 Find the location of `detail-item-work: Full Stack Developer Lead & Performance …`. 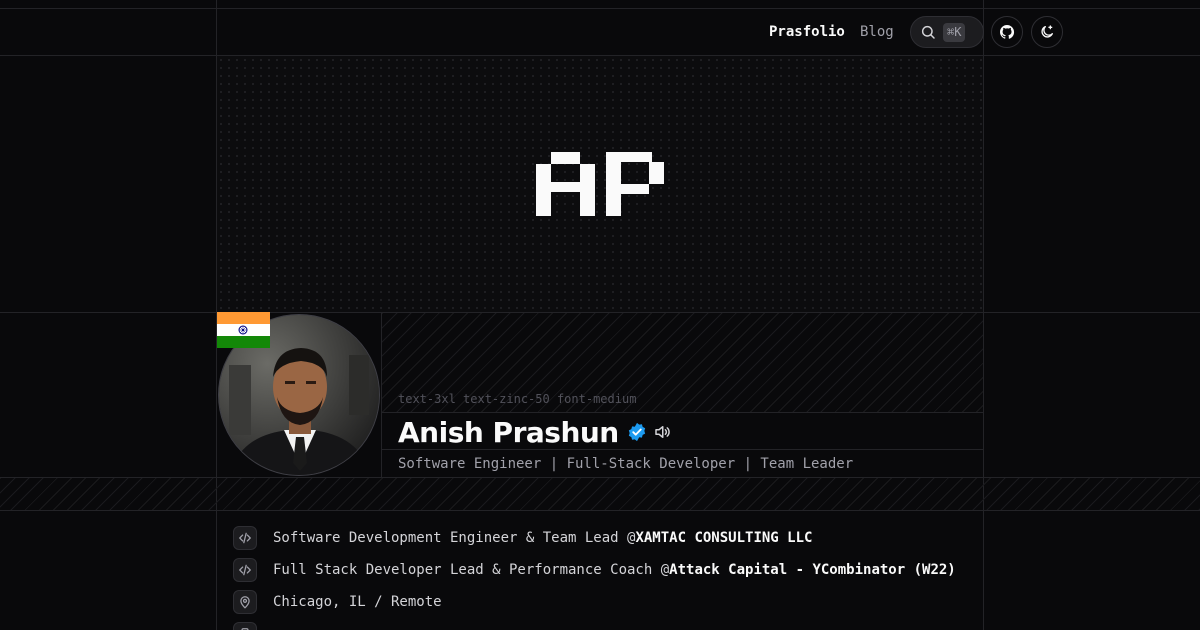

detail-item-work: Full Stack Developer Lead & Performance … is located at coordinates (594, 570).